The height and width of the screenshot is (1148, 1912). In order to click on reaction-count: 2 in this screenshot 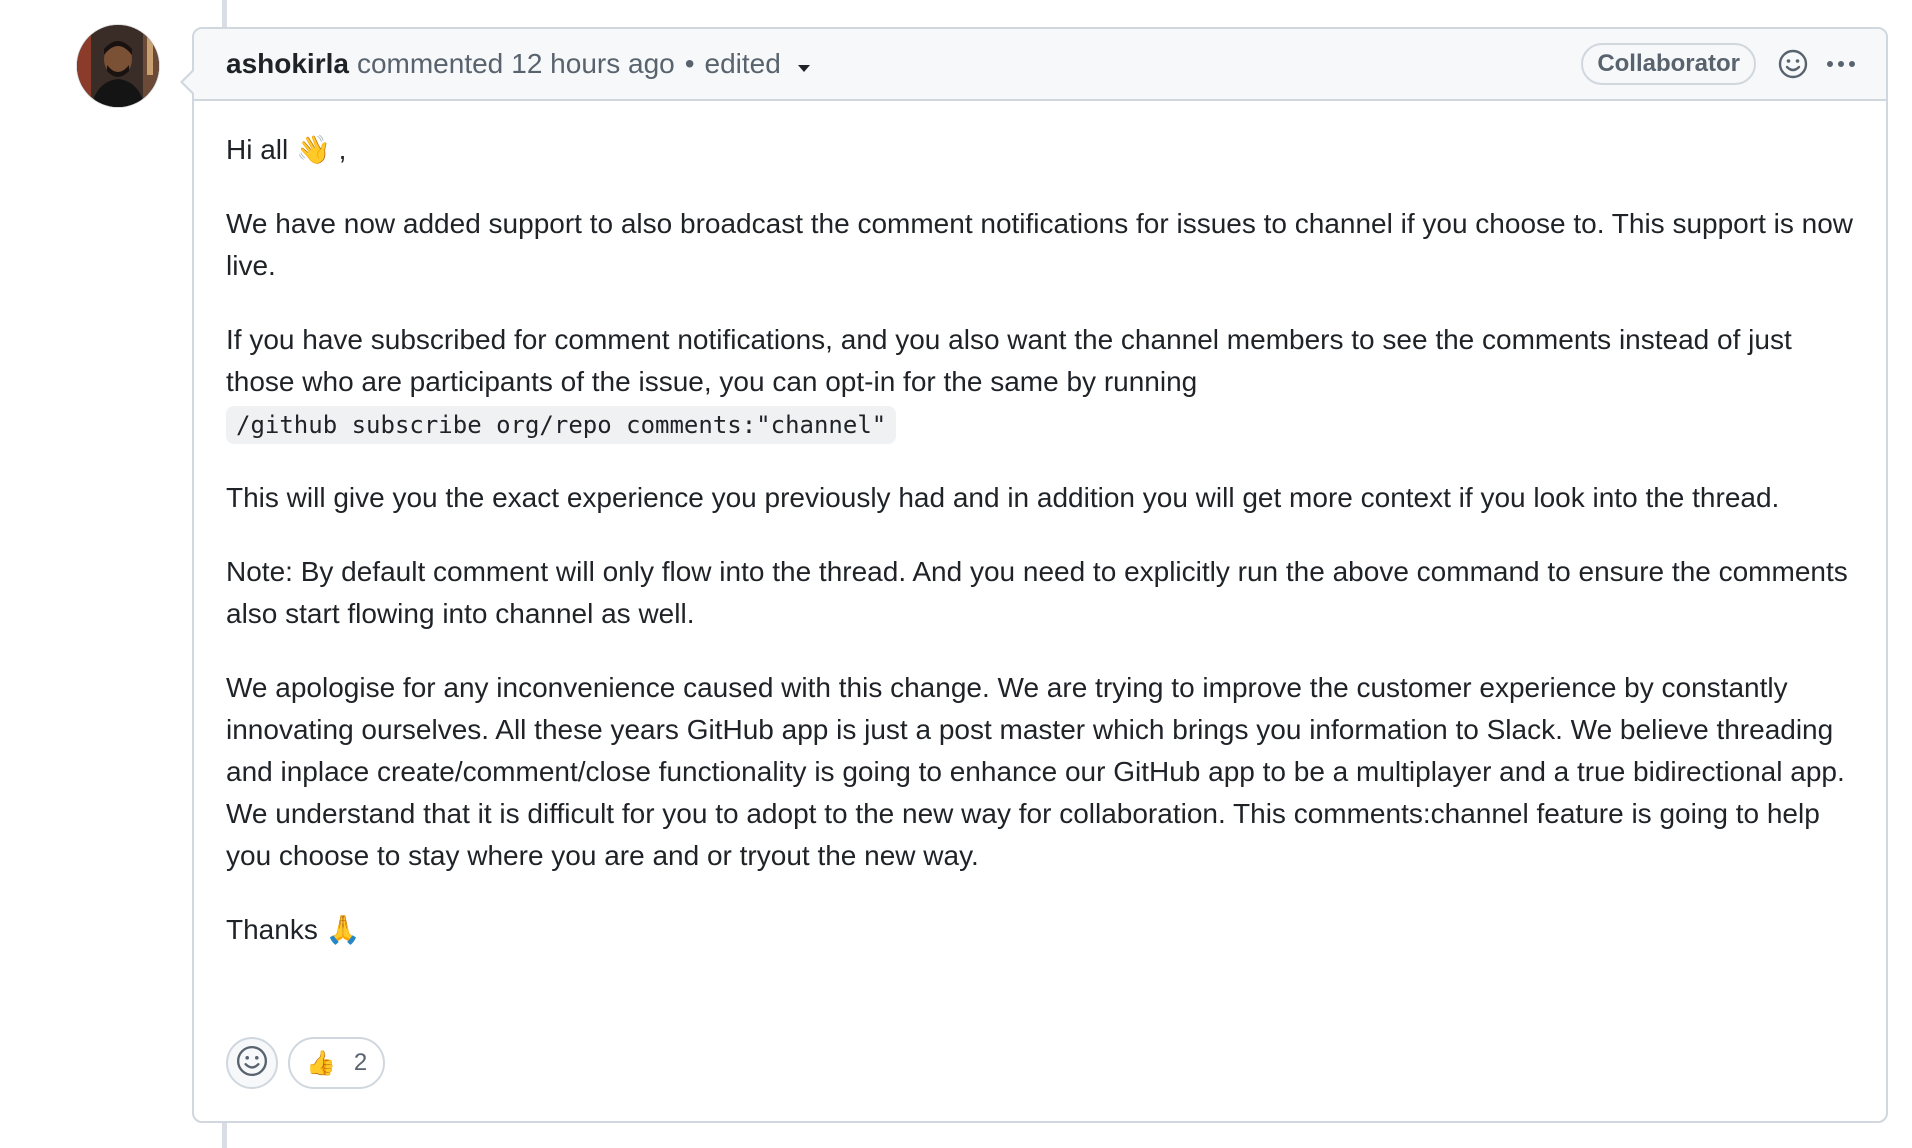, I will do `click(360, 1062)`.